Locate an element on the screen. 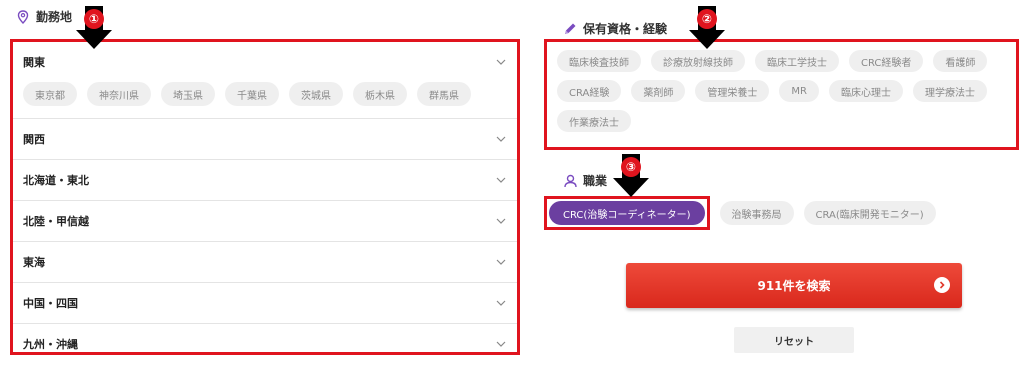  job-type-chip-list: CRC(治験コーディネーター) 治験事務局 CRA(臨床開発モニター) is located at coordinates (740, 213).